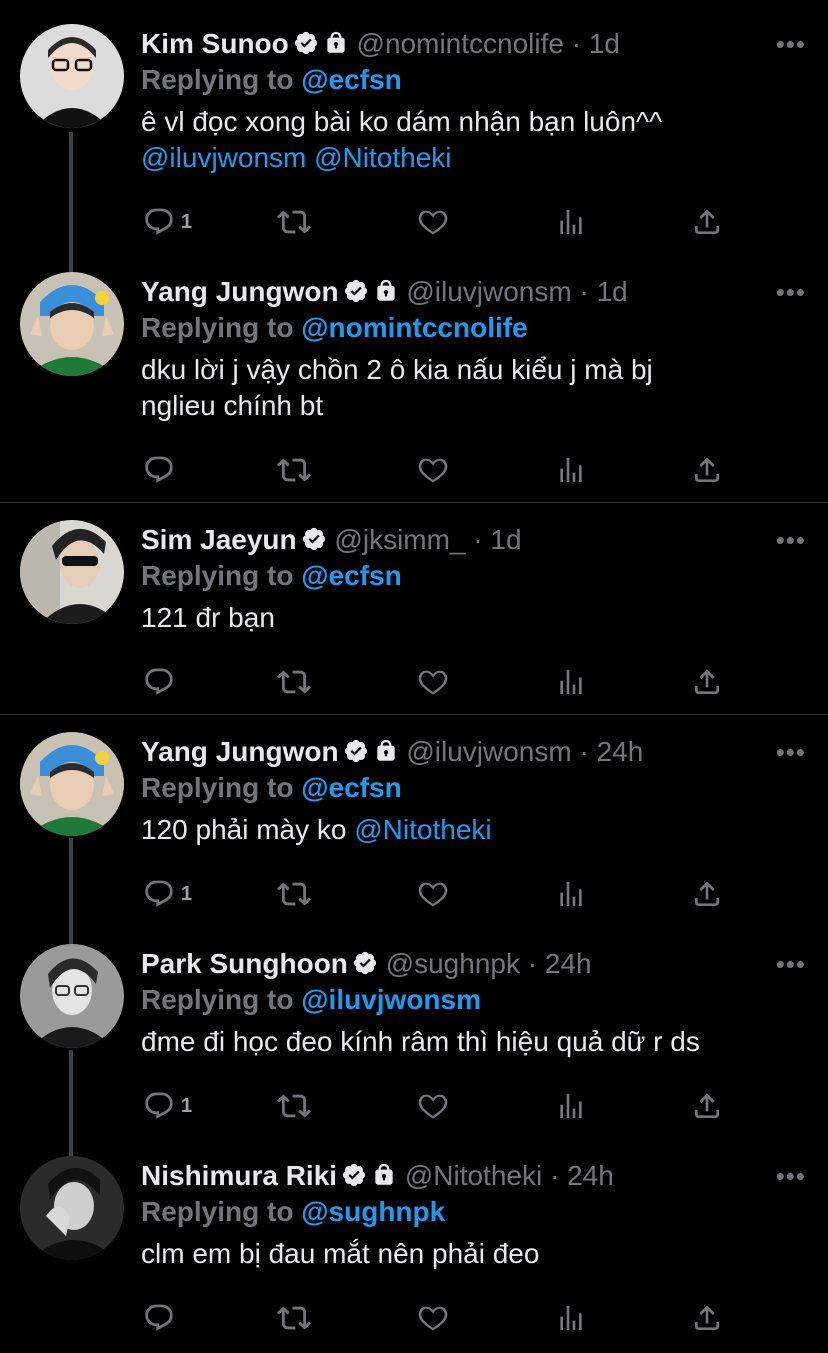  Describe the element at coordinates (373, 1211) in the screenshot. I see `mention-link: @sughnpk` at that location.